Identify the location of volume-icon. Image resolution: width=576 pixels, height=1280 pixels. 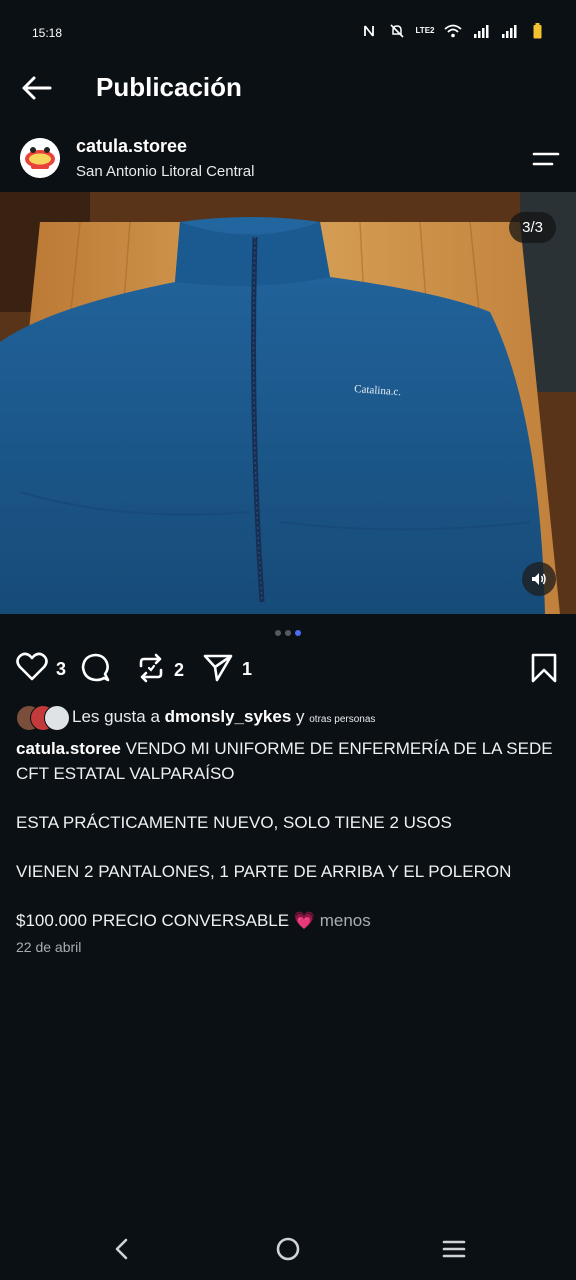
(539, 579).